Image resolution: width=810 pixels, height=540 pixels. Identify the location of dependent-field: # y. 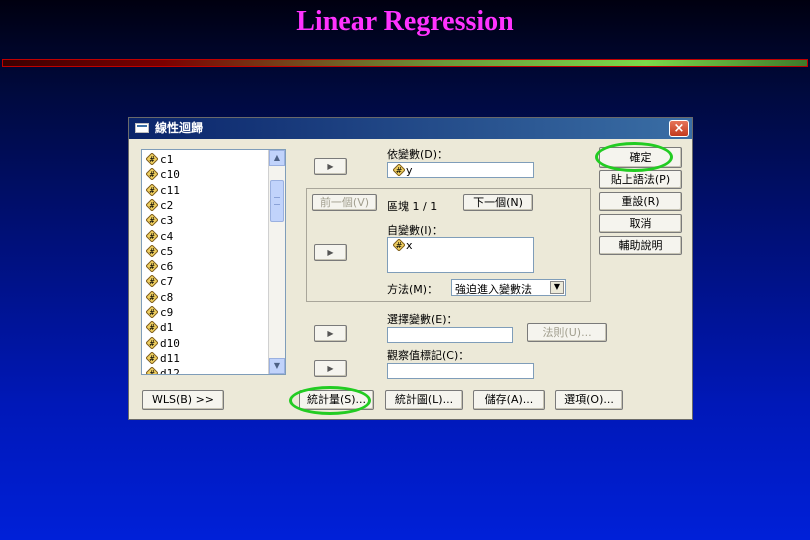
(460, 170).